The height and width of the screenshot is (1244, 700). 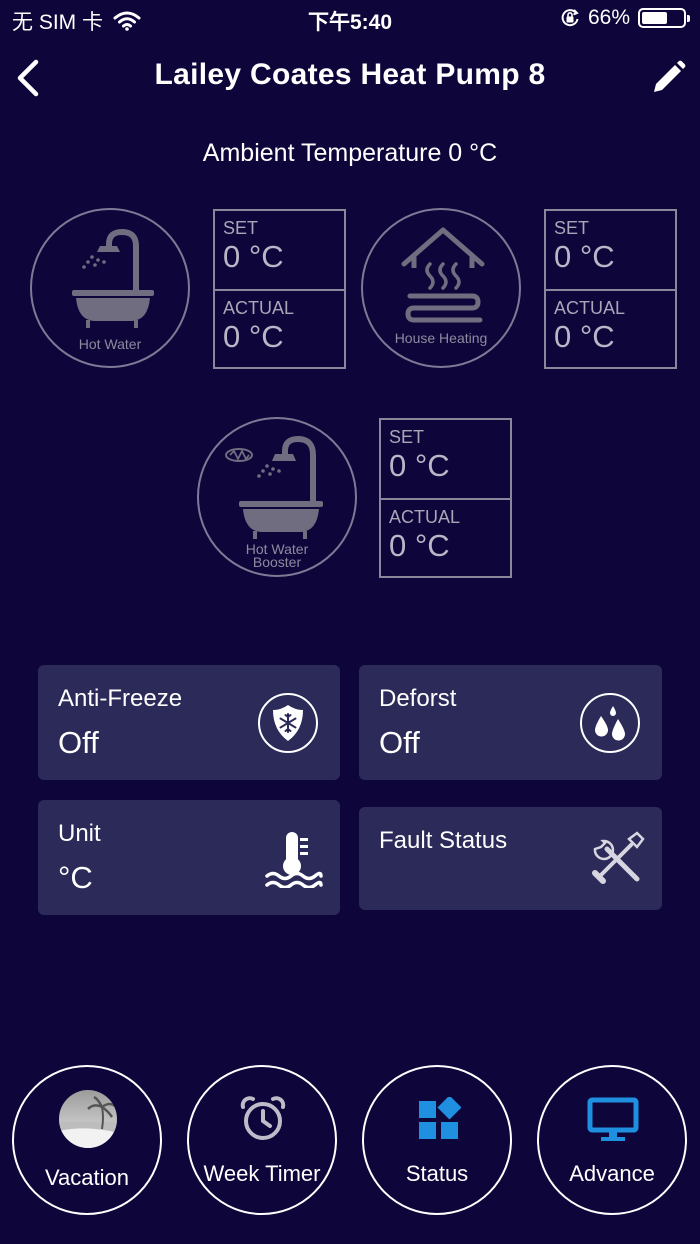 I want to click on battery-icon, so click(x=664, y=18).